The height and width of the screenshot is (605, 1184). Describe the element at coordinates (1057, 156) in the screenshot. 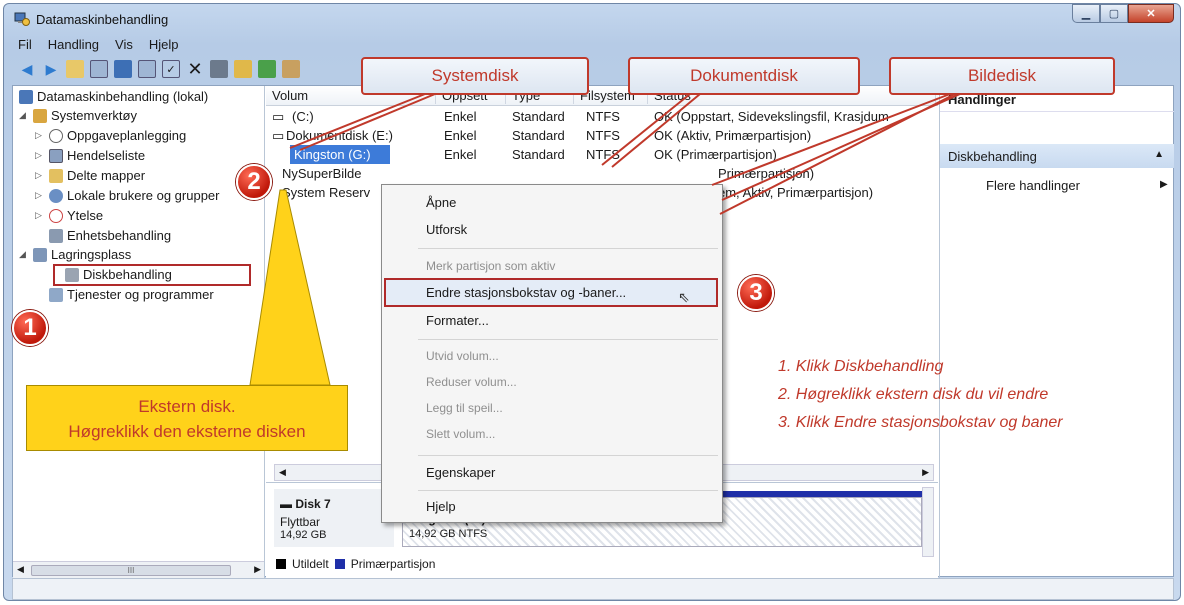

I see `actions-disk-management: Diskbehandling ▲` at that location.